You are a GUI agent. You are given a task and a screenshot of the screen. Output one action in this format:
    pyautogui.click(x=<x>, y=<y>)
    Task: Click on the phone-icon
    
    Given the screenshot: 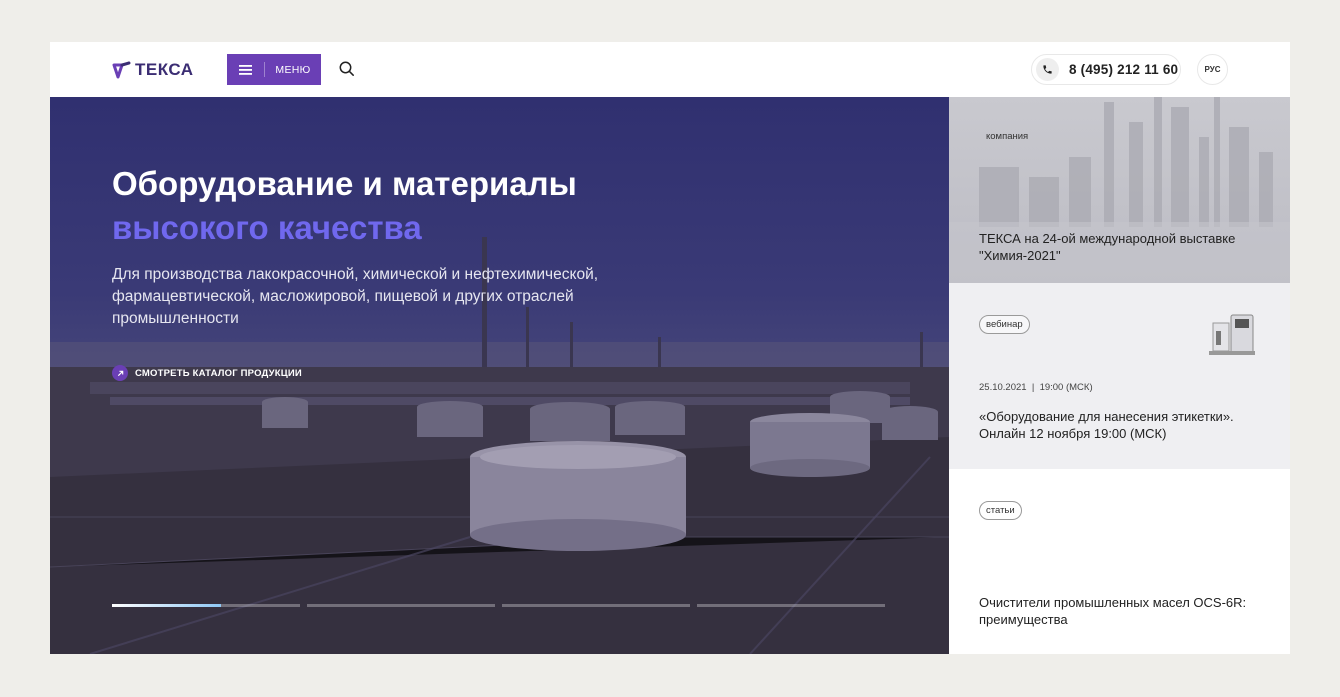 What is the action you would take?
    pyautogui.click(x=1047, y=69)
    